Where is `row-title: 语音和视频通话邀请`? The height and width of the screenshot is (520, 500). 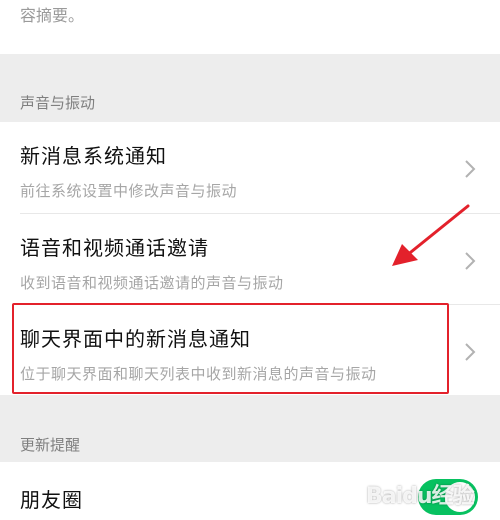 row-title: 语音和视频通话邀请 is located at coordinates (114, 248).